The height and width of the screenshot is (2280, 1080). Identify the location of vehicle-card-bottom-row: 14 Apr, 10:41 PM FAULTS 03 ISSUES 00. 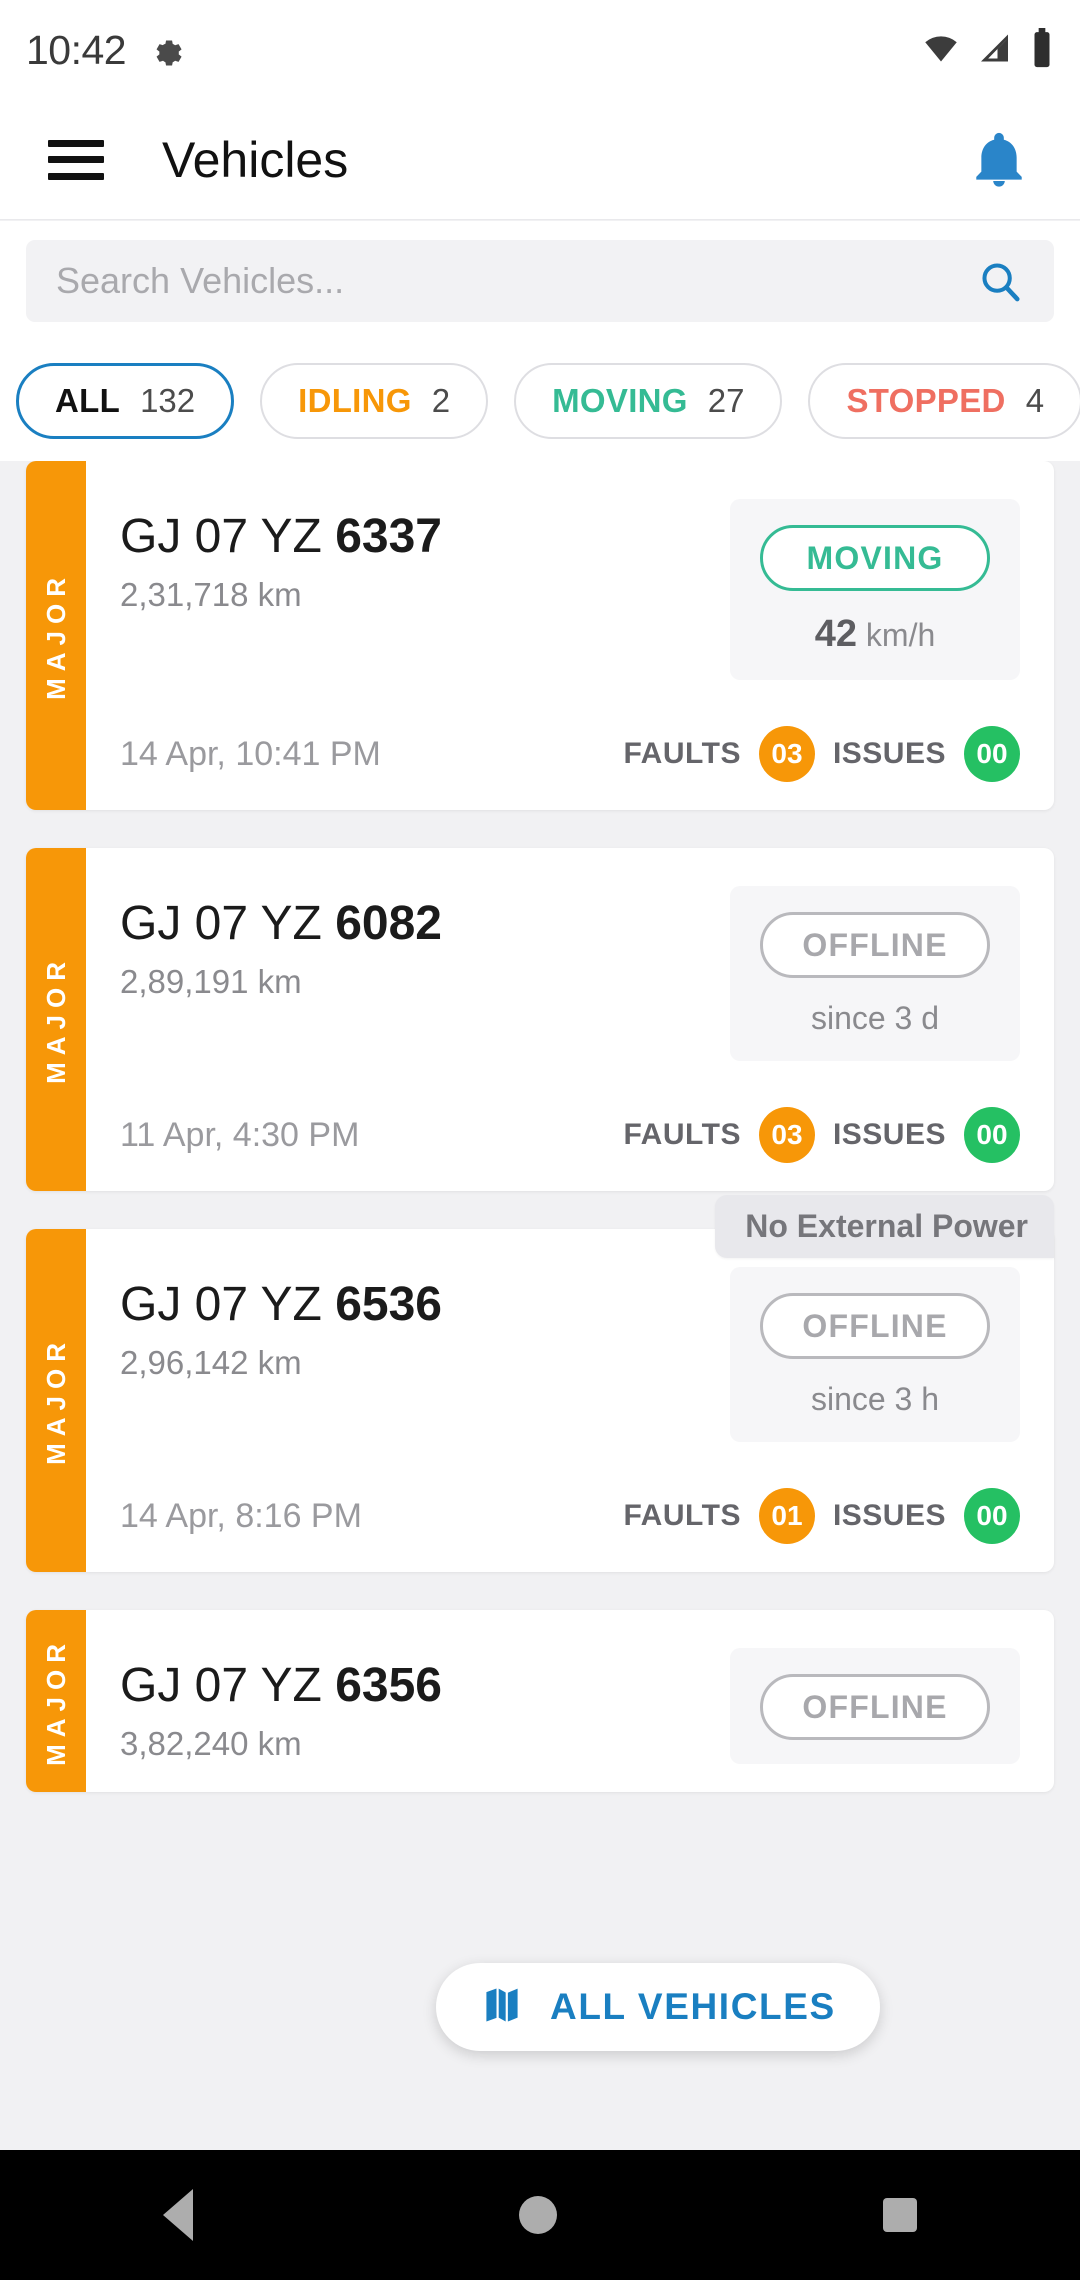
(570, 754).